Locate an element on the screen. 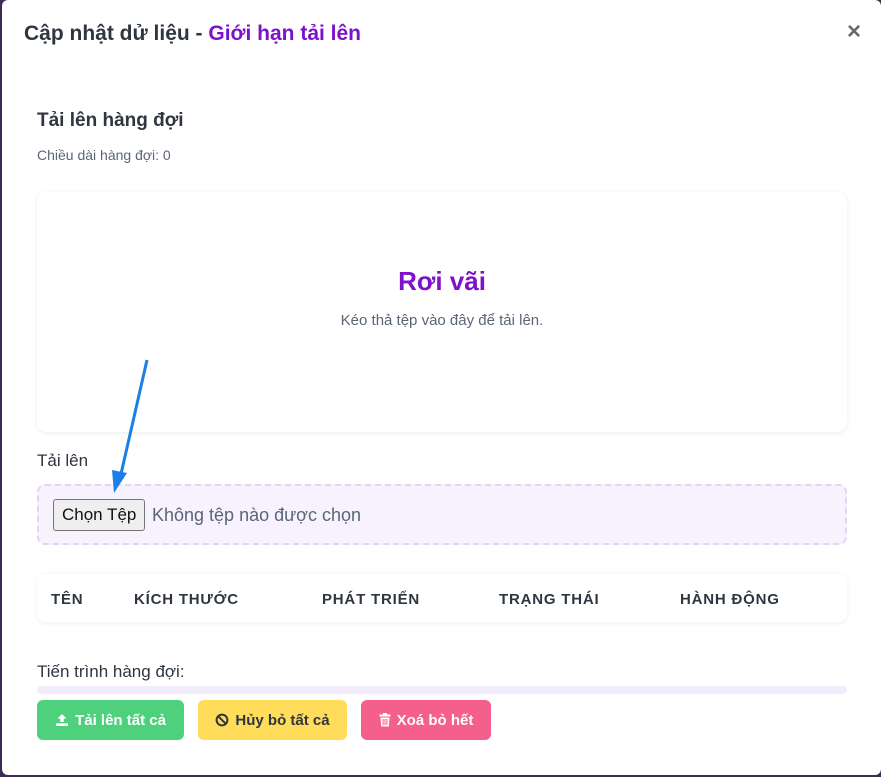  modal-title: Cập nhật dử liệu - Giới hạn tải lên is located at coordinates (192, 34).